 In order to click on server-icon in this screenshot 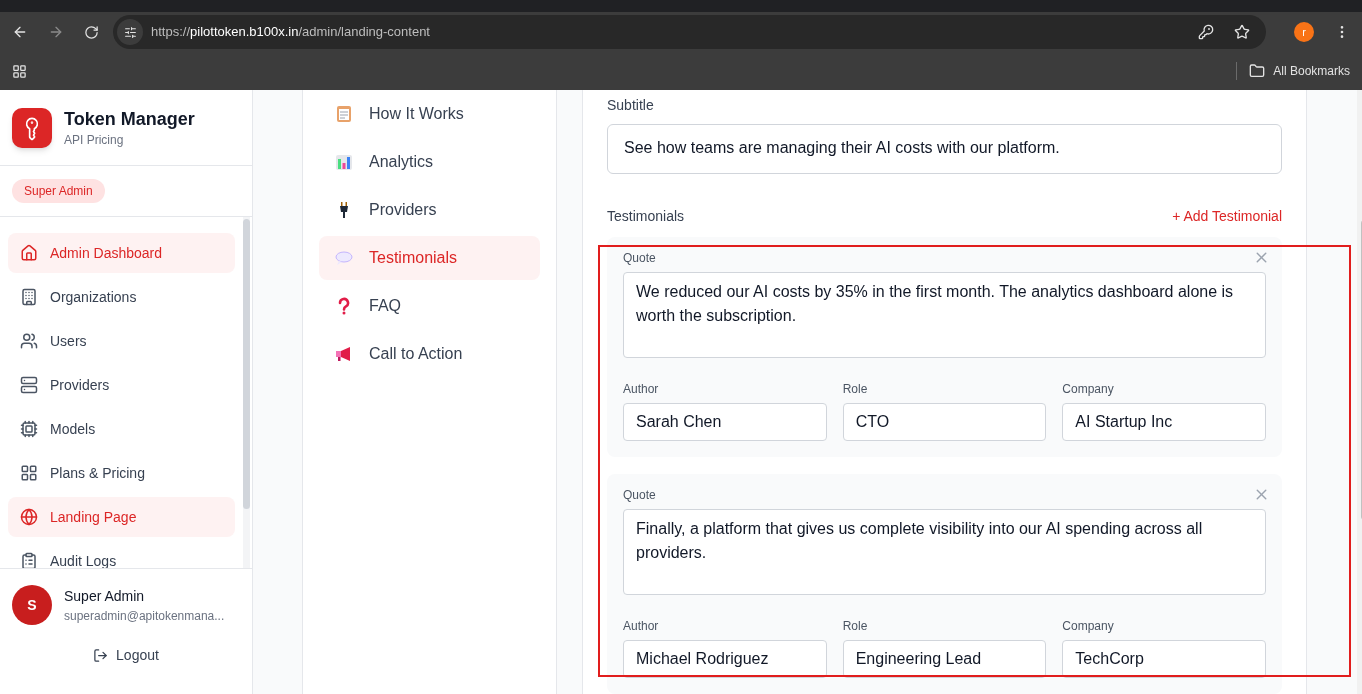, I will do `click(29, 385)`.